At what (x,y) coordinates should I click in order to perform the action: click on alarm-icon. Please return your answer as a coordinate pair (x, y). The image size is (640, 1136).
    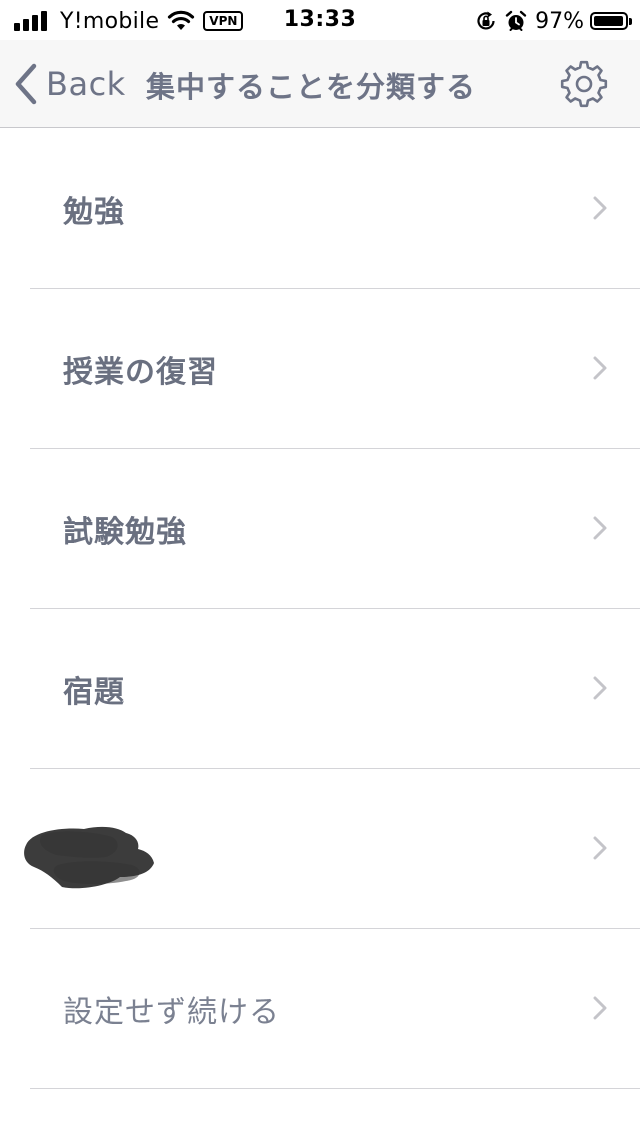
    Looking at the image, I should click on (516, 20).